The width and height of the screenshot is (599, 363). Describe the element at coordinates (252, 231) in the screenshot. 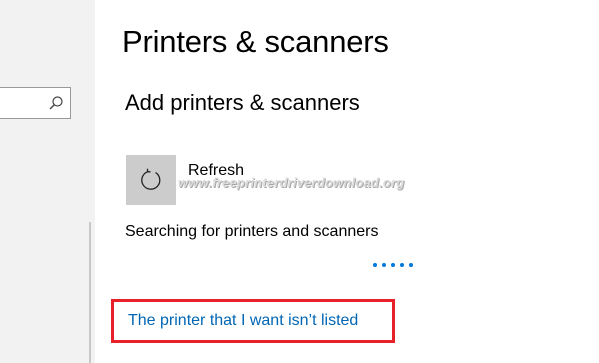

I see `status-text: Searching for printers and scanners` at that location.